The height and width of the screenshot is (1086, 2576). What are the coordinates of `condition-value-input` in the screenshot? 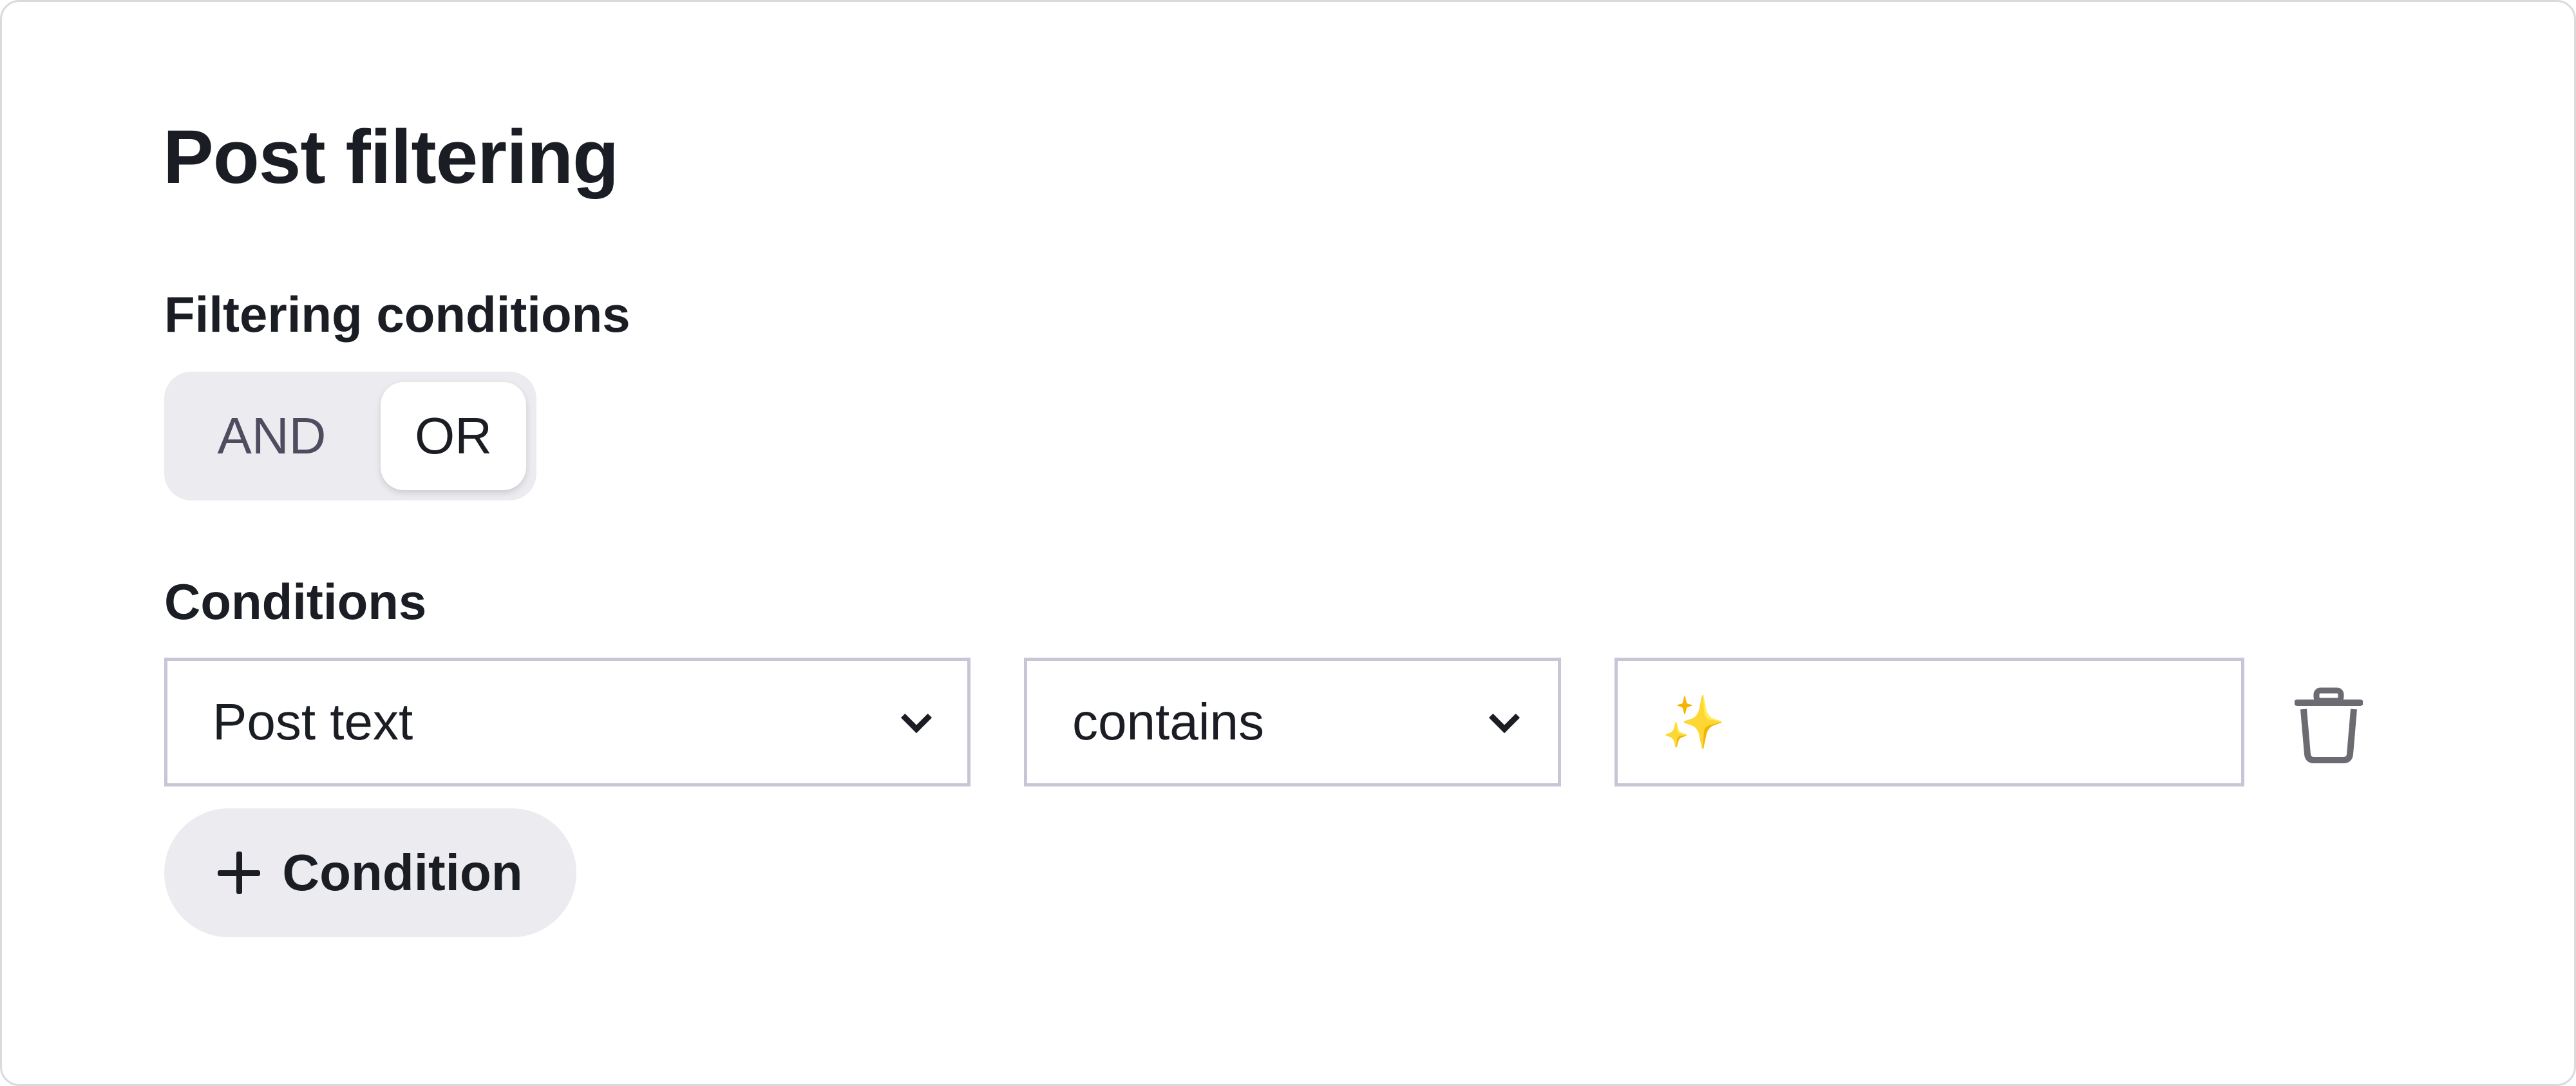 It's located at (1929, 722).